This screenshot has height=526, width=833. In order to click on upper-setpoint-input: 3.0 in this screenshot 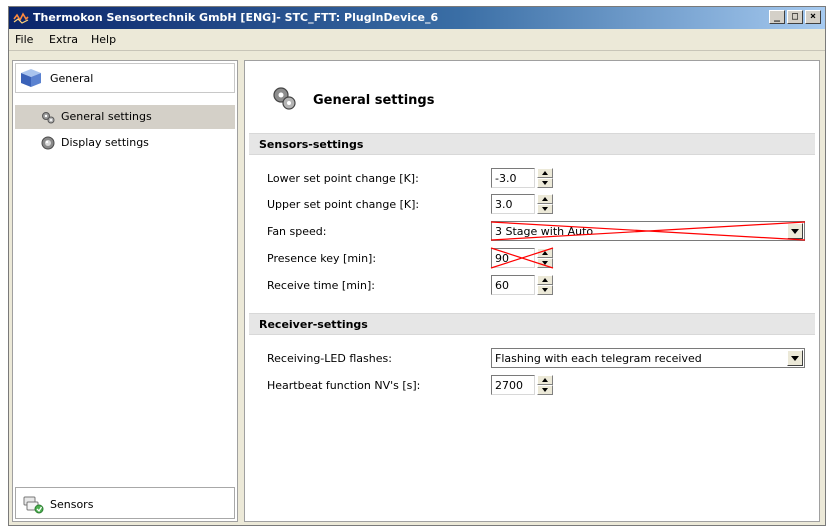, I will do `click(513, 204)`.